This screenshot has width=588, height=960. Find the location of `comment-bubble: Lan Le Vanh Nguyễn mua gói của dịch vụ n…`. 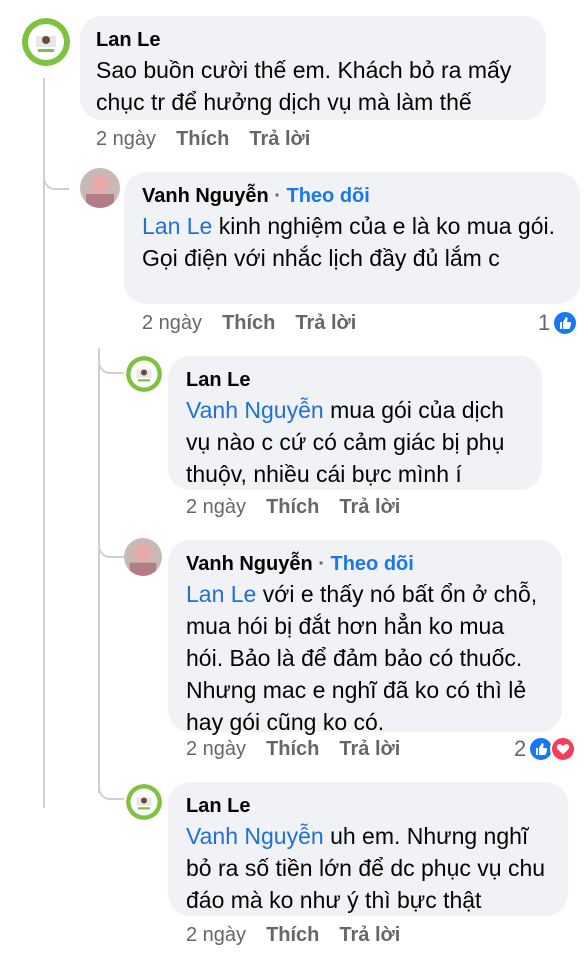

comment-bubble: Lan Le Vanh Nguyễn mua gói của dịch vụ n… is located at coordinates (355, 423).